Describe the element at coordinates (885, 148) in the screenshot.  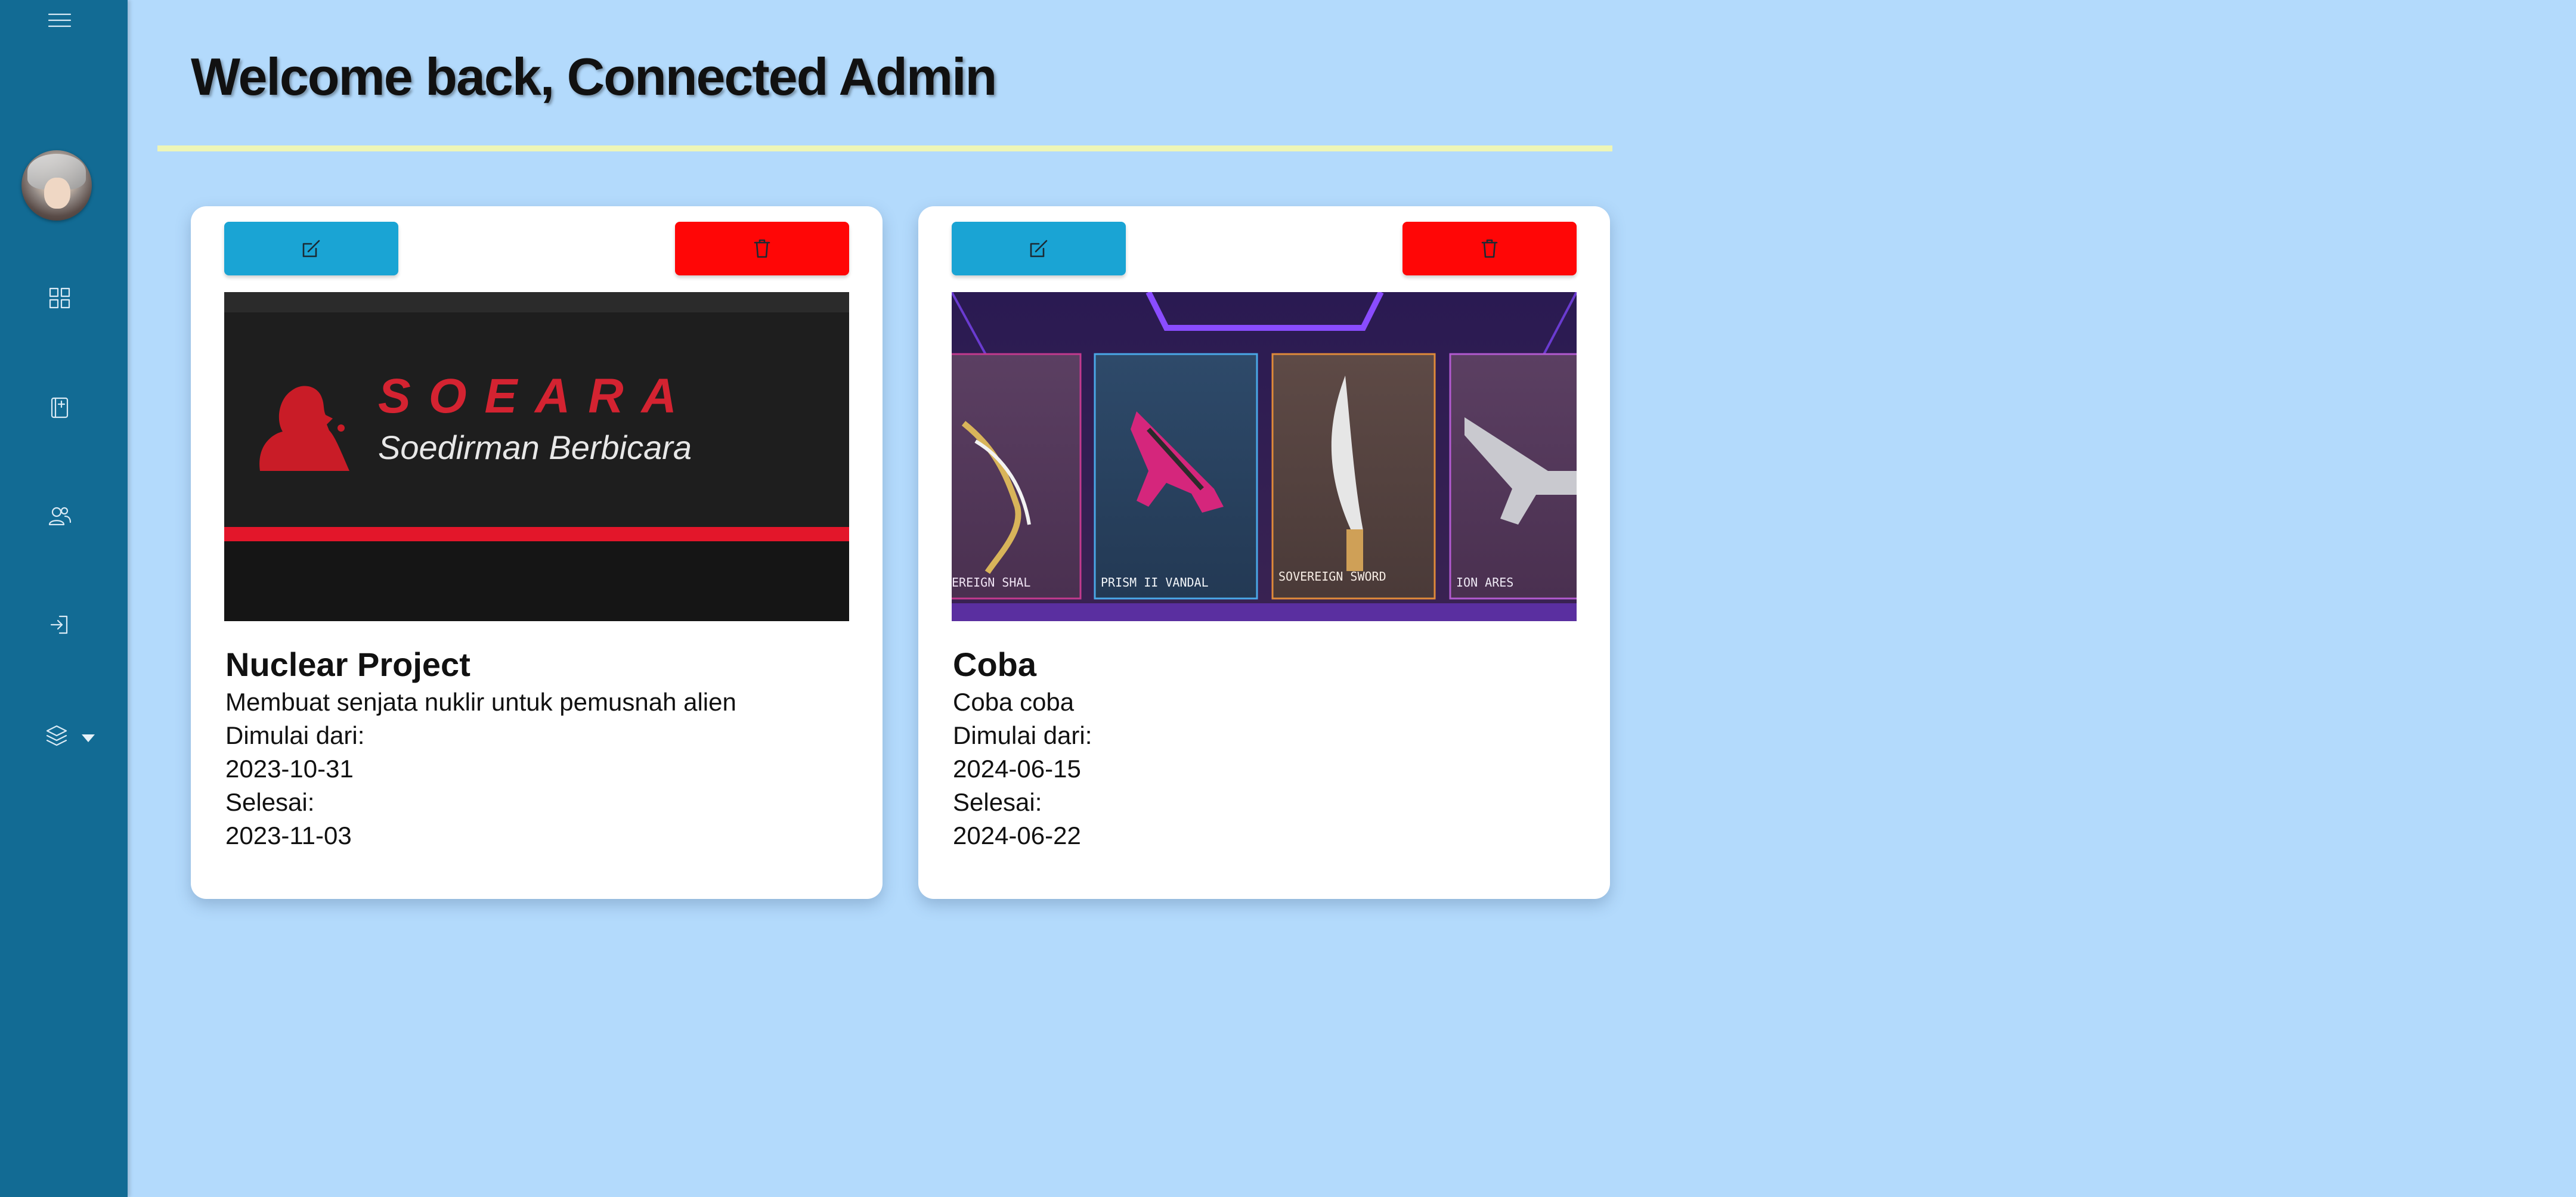
I see `title-divider` at that location.